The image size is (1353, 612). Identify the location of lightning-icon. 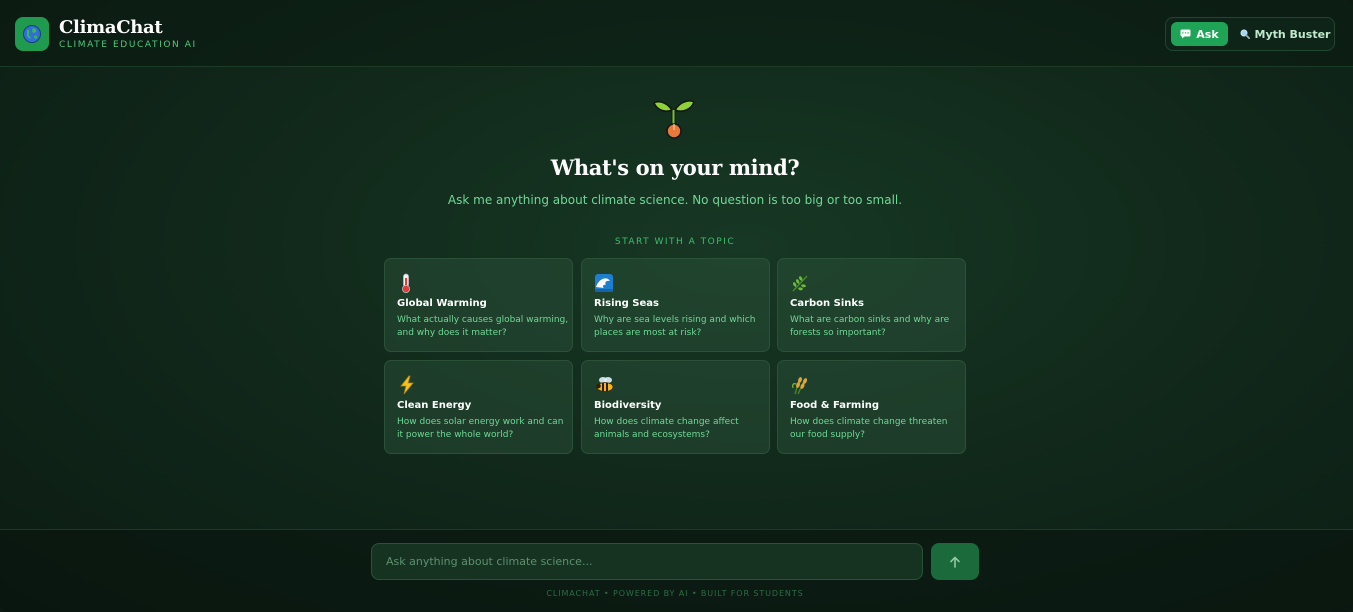
(407, 385).